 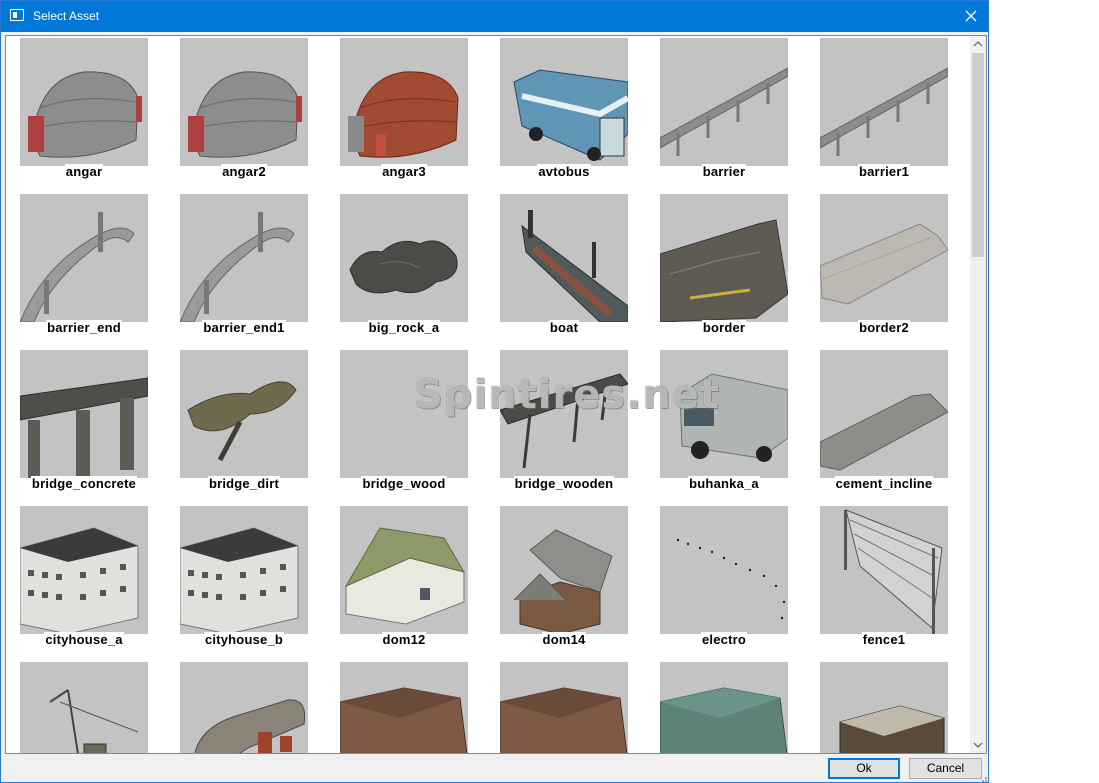 I want to click on hangar-rusty-icon, so click(x=403, y=114).